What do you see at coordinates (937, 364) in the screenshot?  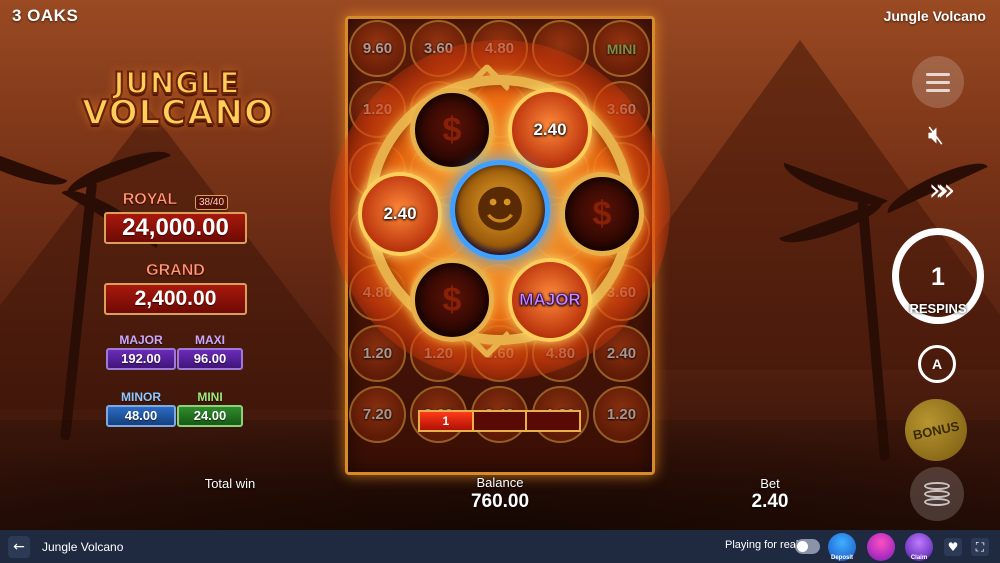 I see `autoplay-button: A` at bounding box center [937, 364].